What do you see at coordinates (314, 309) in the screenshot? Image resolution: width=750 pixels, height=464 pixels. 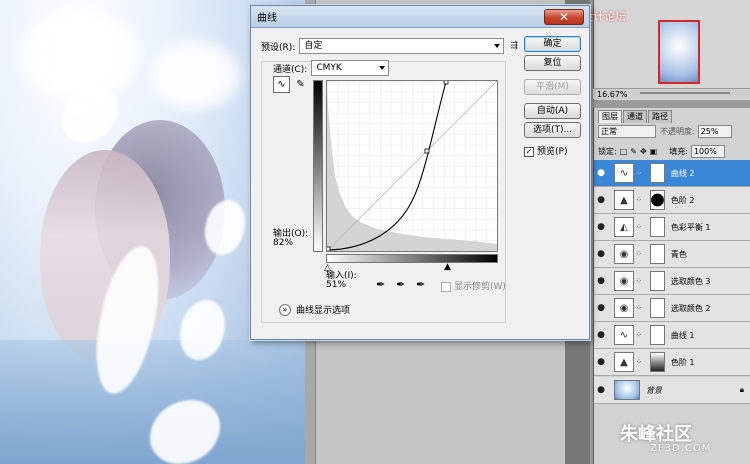 I see `curve-display-options: » 曲线显示选项` at bounding box center [314, 309].